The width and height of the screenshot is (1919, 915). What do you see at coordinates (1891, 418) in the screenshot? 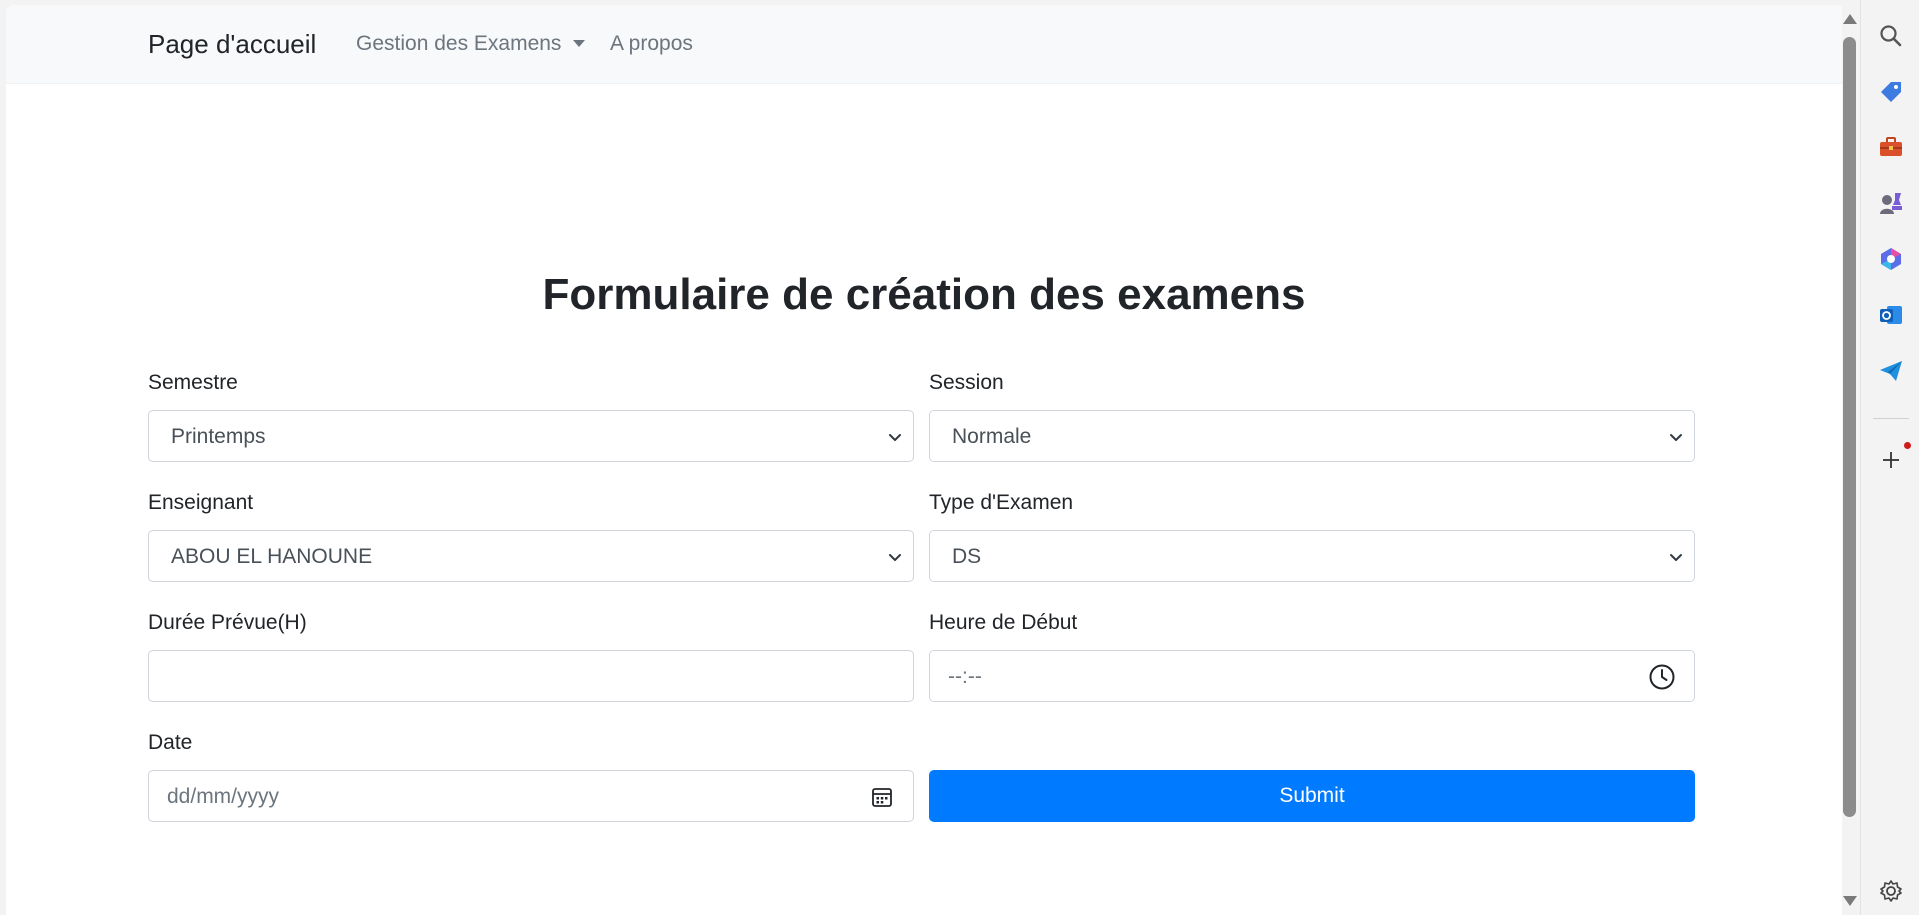
I see `sidebar-separator` at bounding box center [1891, 418].